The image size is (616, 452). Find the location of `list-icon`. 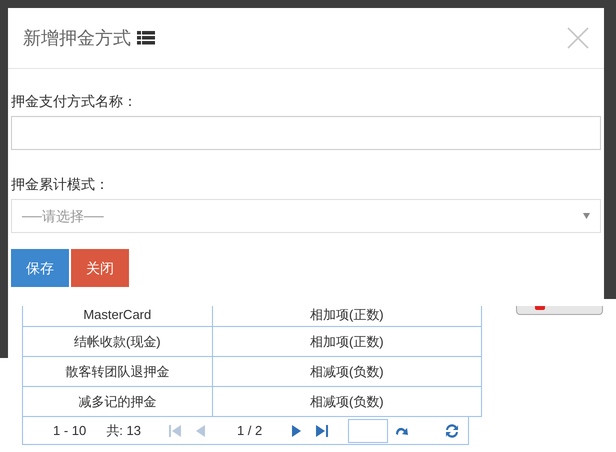

list-icon is located at coordinates (146, 38).